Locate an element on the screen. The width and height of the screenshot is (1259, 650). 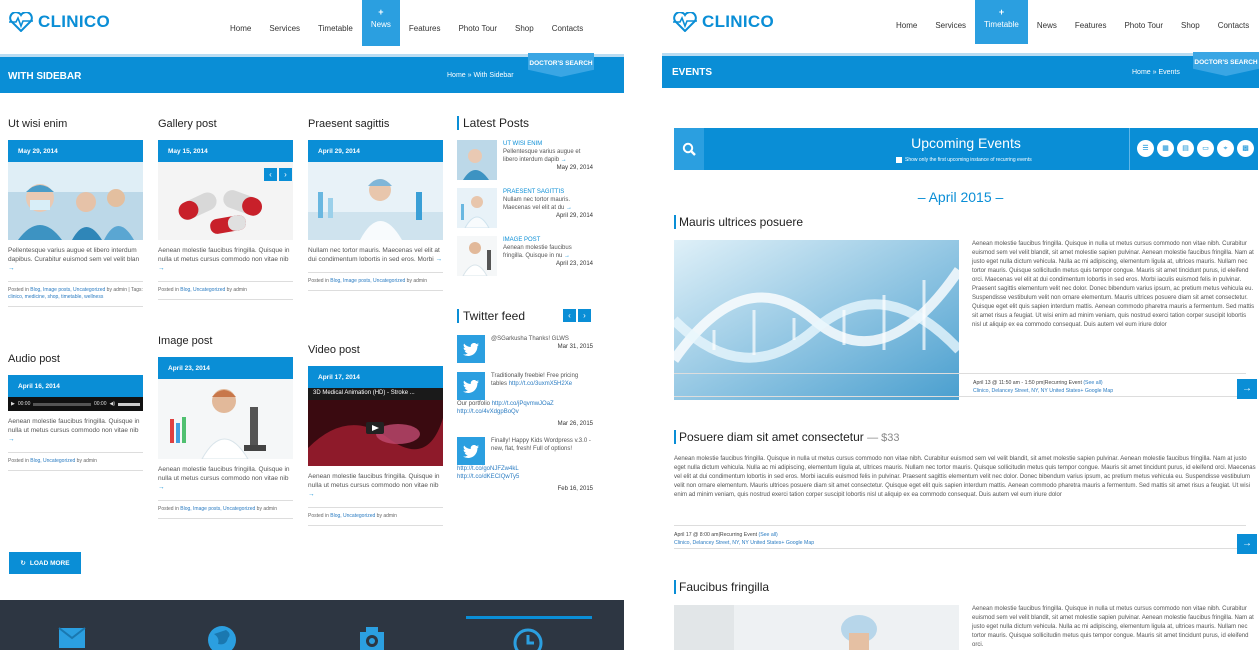
load-more-button: ↻ LOAD MORE is located at coordinates (45, 563).